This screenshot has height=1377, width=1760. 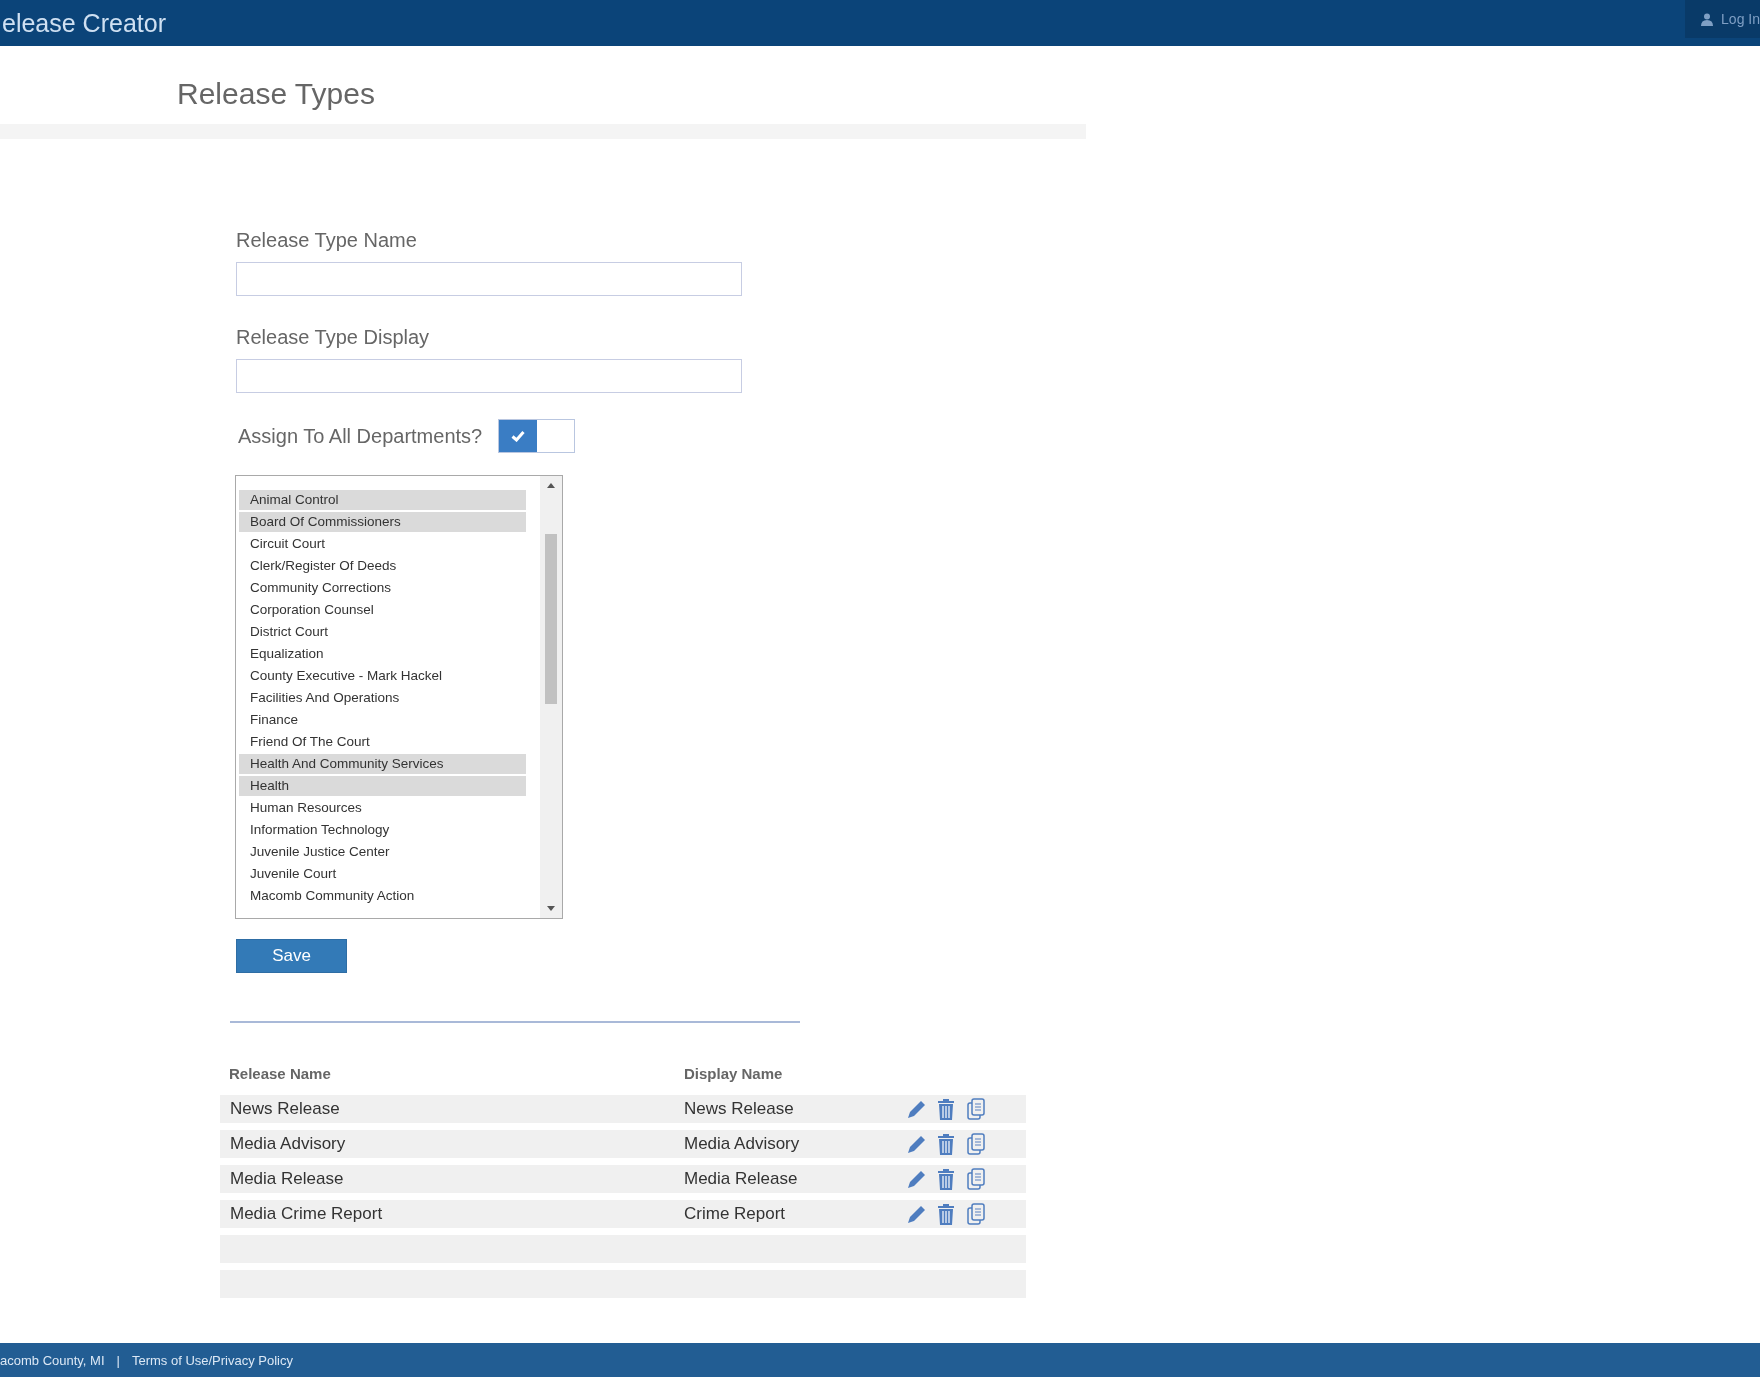 What do you see at coordinates (276, 94) in the screenshot?
I see `page-title: Release Types` at bounding box center [276, 94].